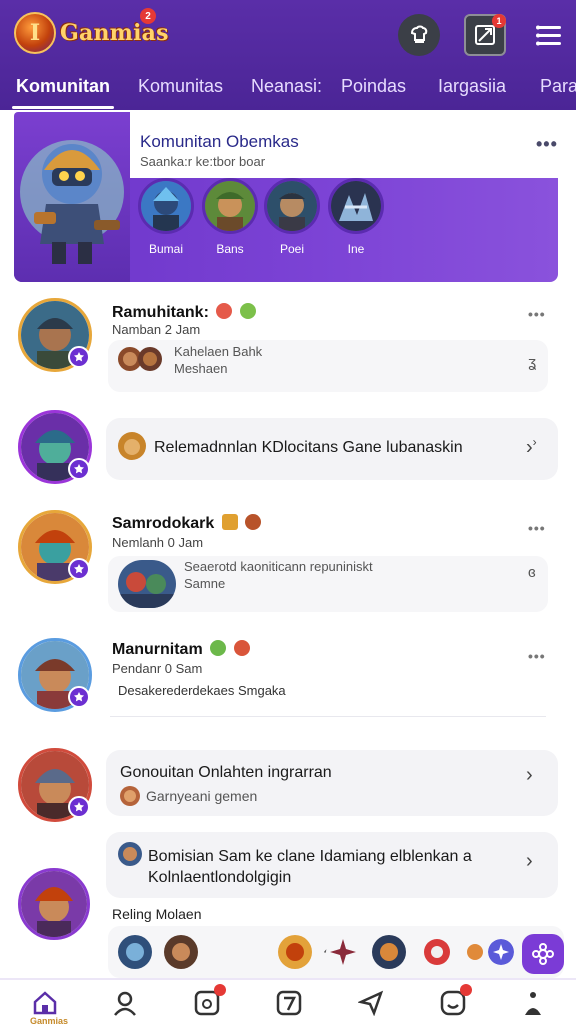 The height and width of the screenshot is (1024, 576). I want to click on post-text-line: Kahelaen Bahk, so click(218, 351).